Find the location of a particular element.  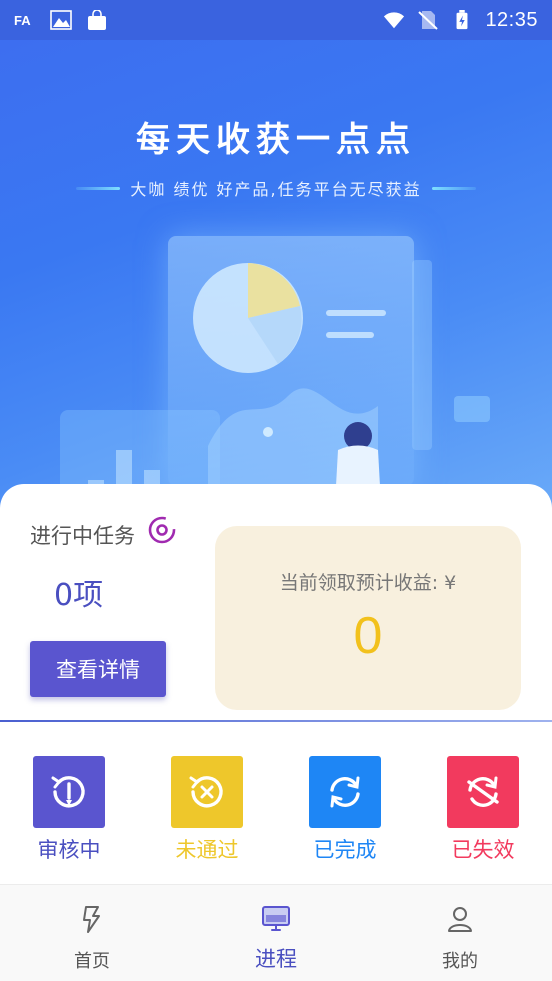

no-sim-icon is located at coordinates (428, 20).